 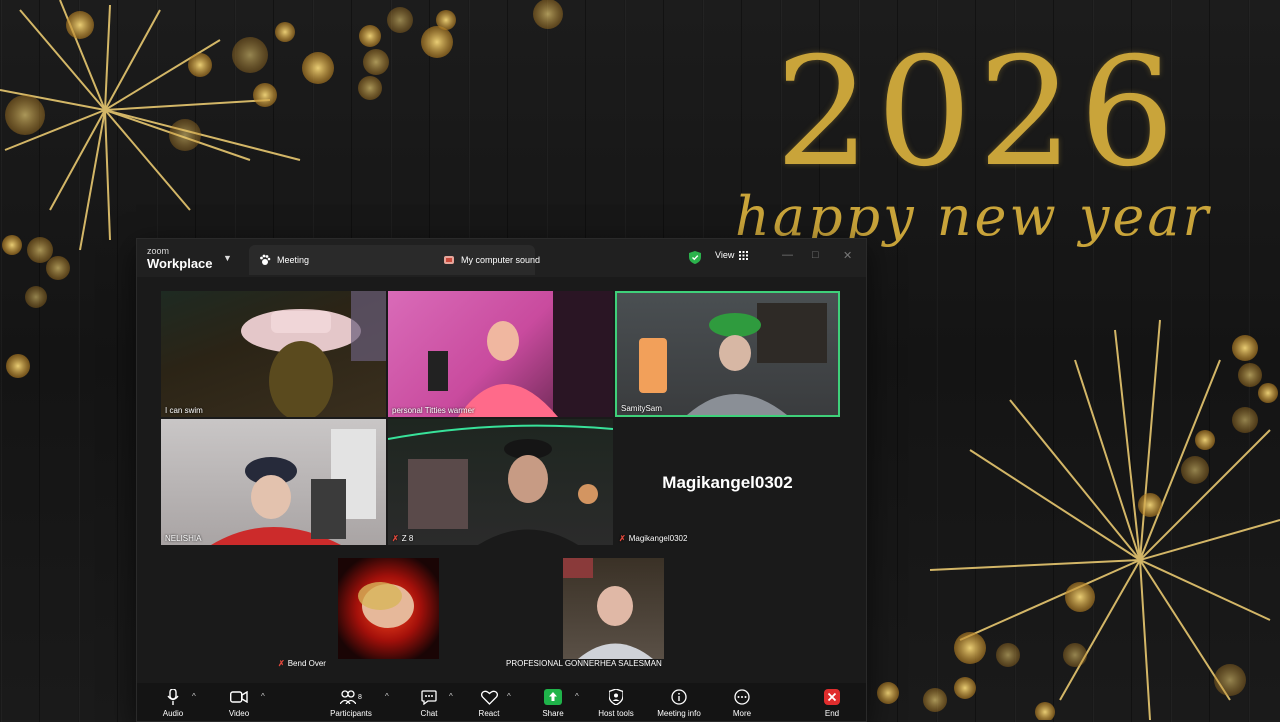 What do you see at coordinates (658, 538) in the screenshot?
I see `participant-name-text: Magikangel0302` at bounding box center [658, 538].